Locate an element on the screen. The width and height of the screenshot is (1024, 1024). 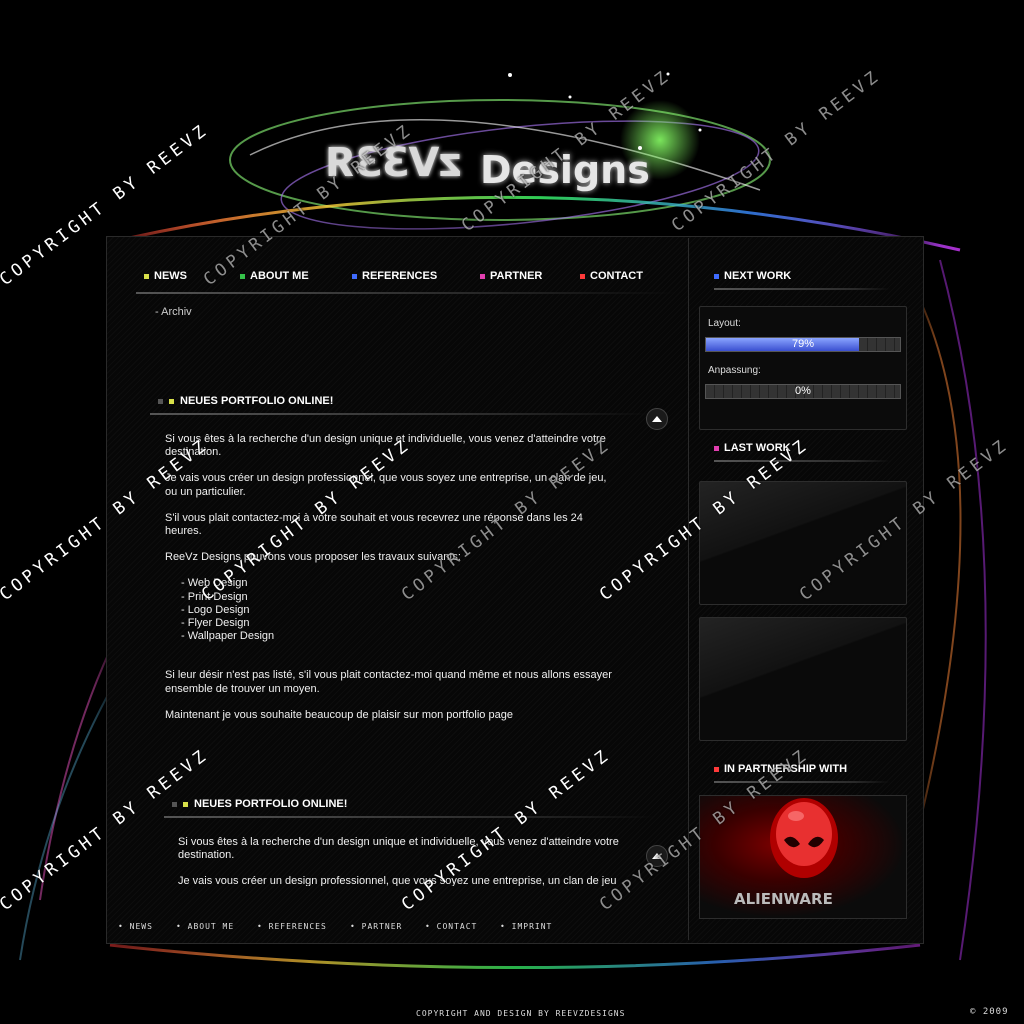
scroll-up-button is located at coordinates (657, 419).